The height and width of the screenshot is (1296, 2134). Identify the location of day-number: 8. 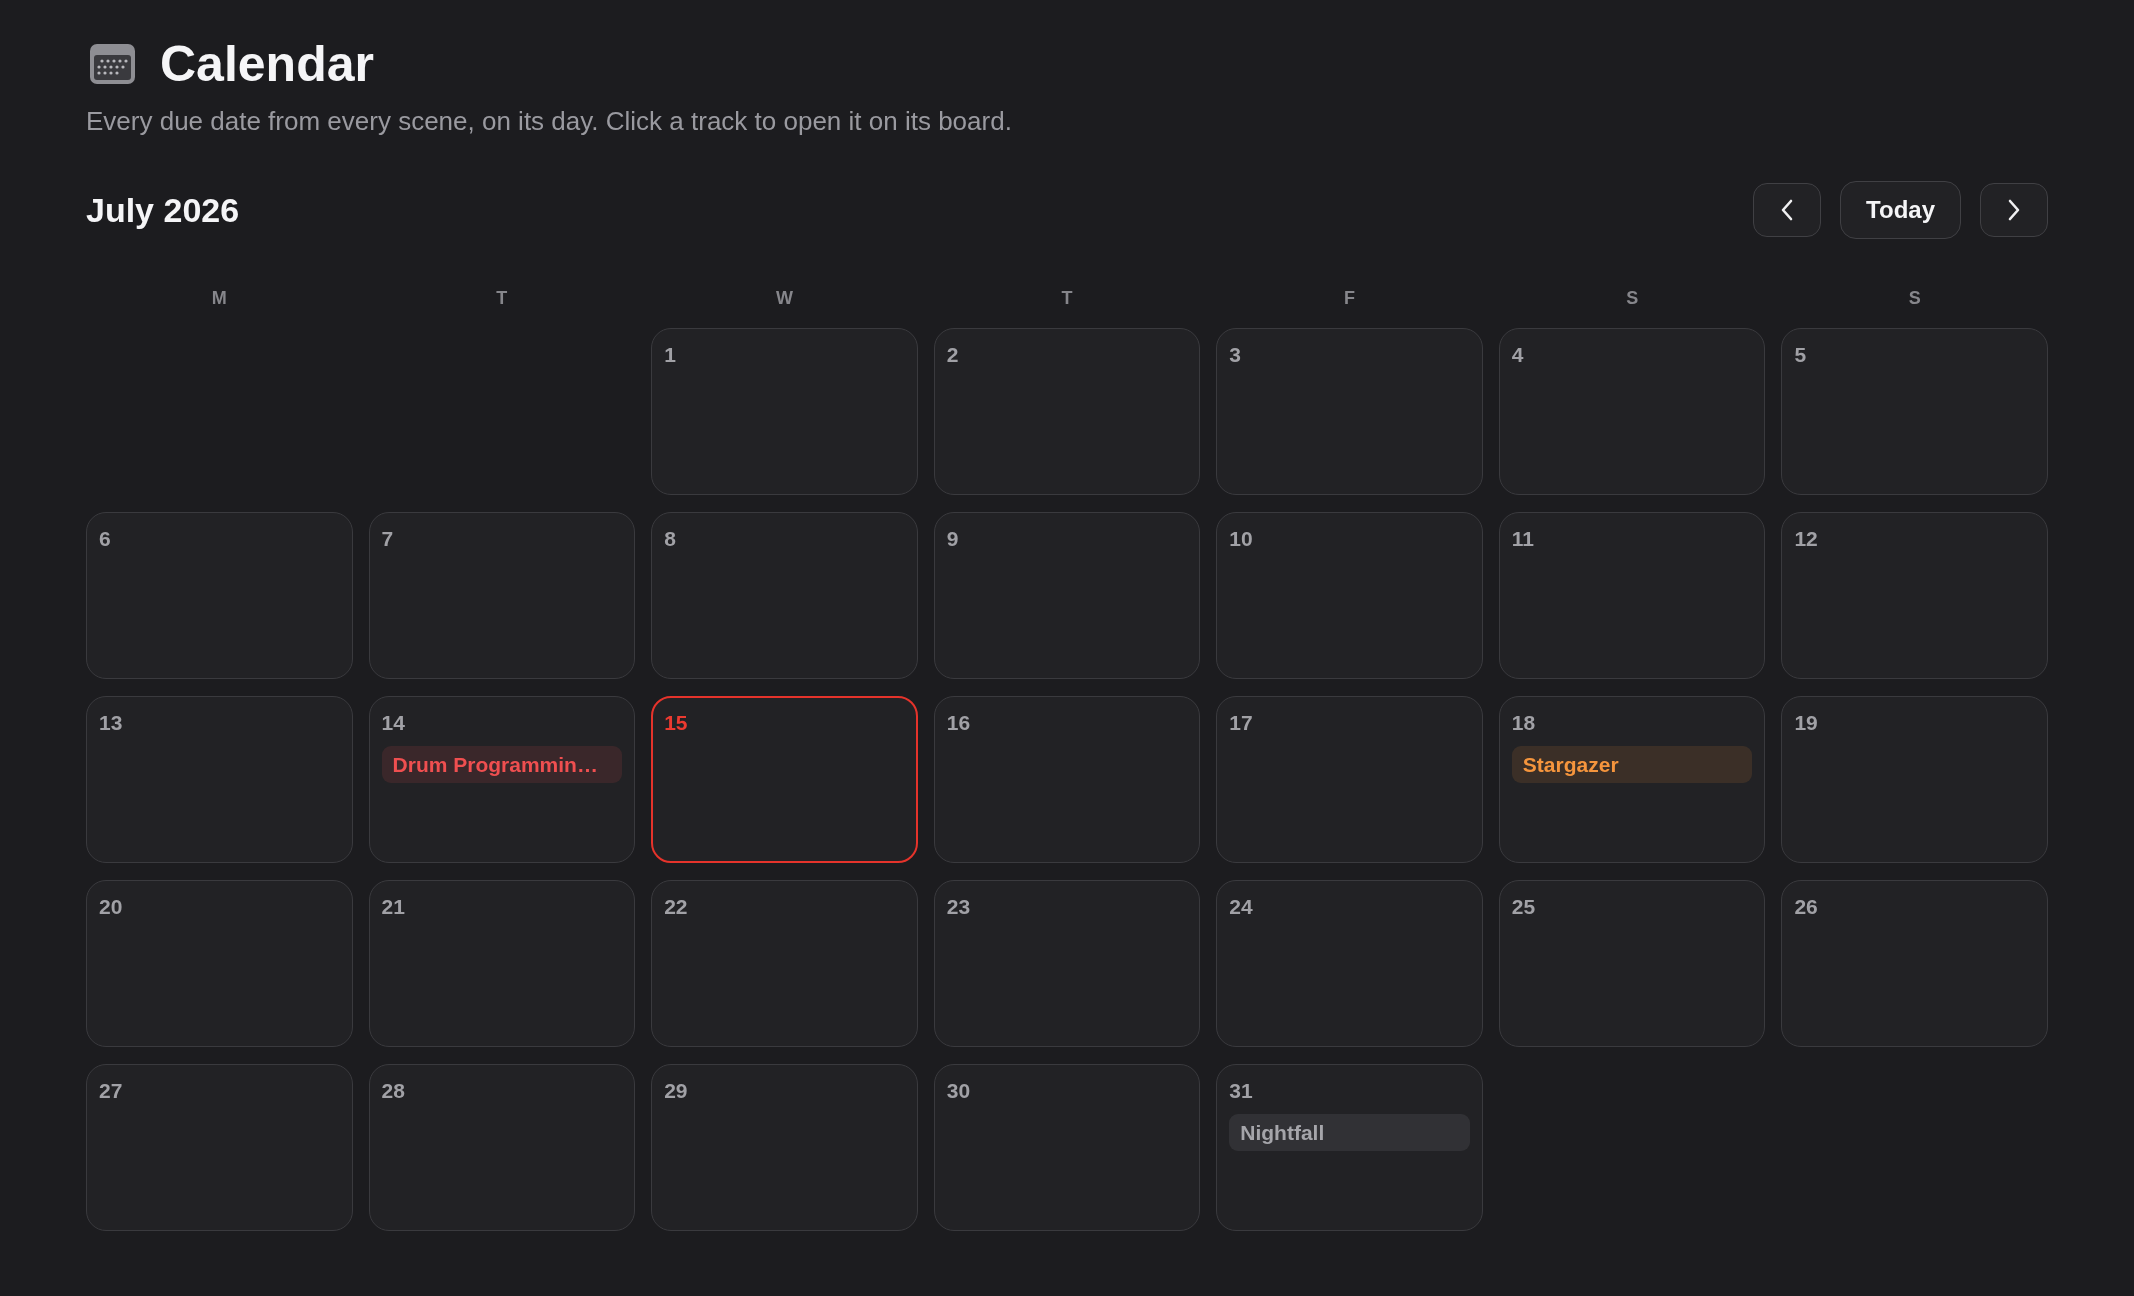
(670, 539).